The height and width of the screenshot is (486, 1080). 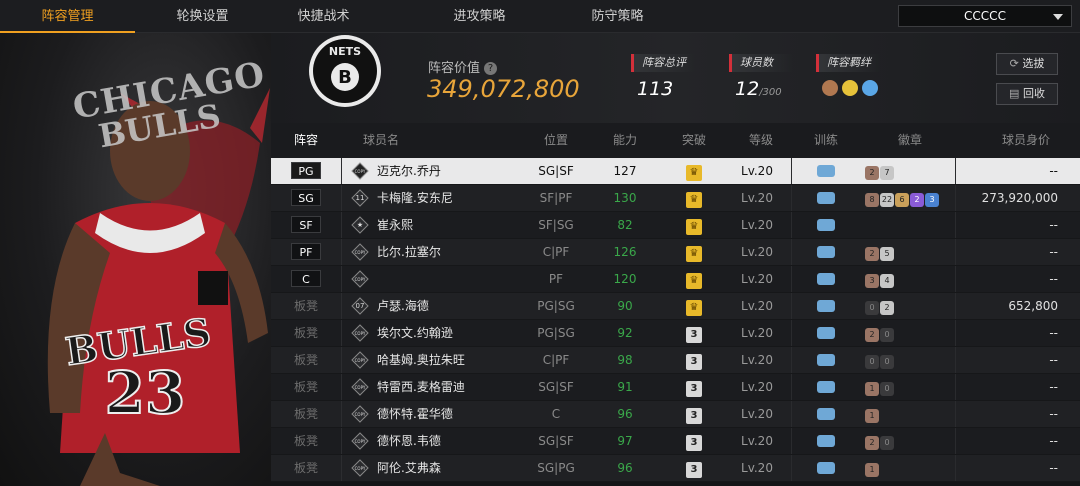 What do you see at coordinates (323, 16) in the screenshot?
I see `tab-quick-tactics: 快捷战术` at bounding box center [323, 16].